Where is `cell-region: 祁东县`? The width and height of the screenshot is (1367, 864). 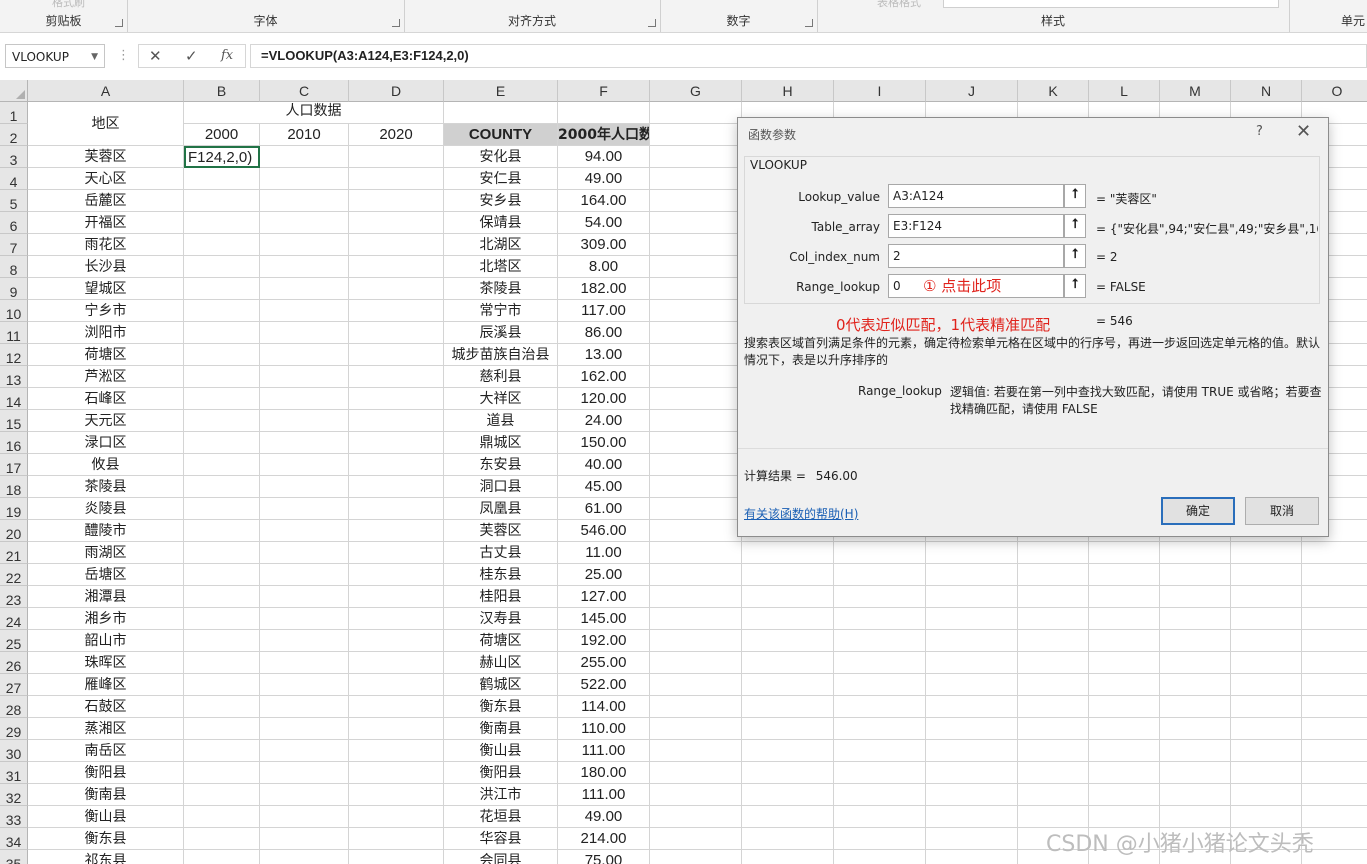 cell-region: 祁东县 is located at coordinates (106, 857).